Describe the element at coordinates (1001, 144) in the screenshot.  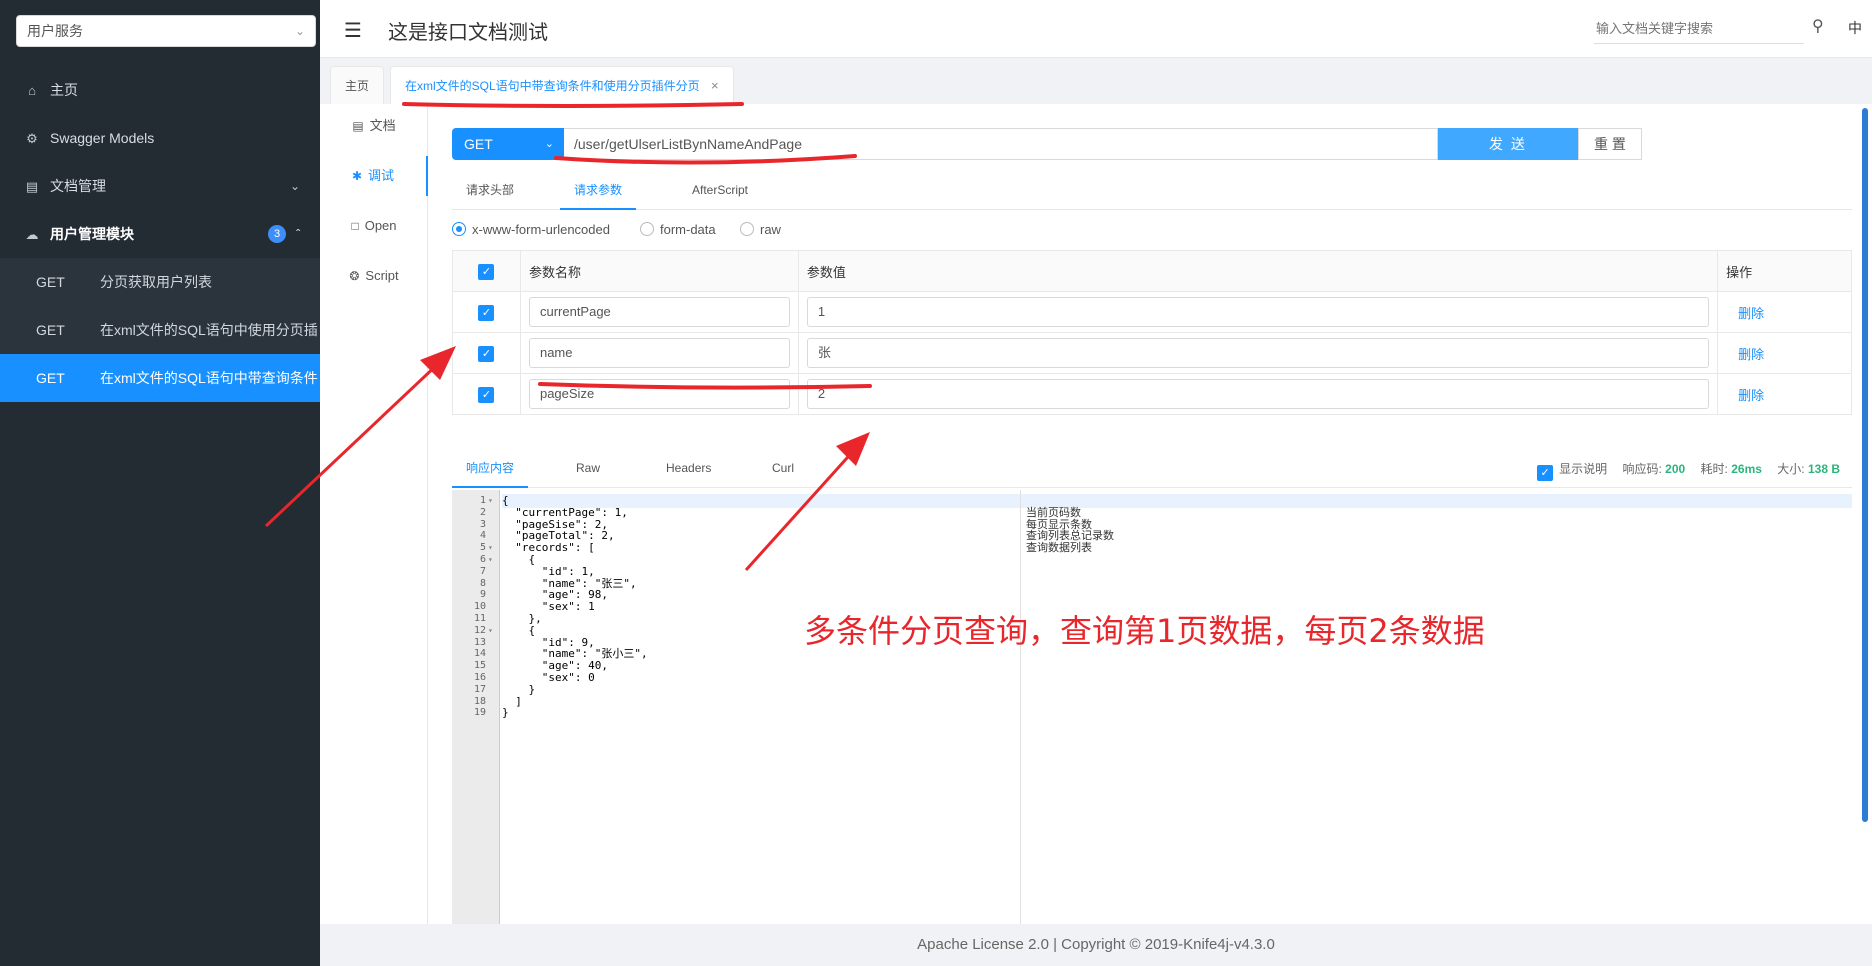
I see `url-input: /user/getUlserListBynNameAndPage` at that location.